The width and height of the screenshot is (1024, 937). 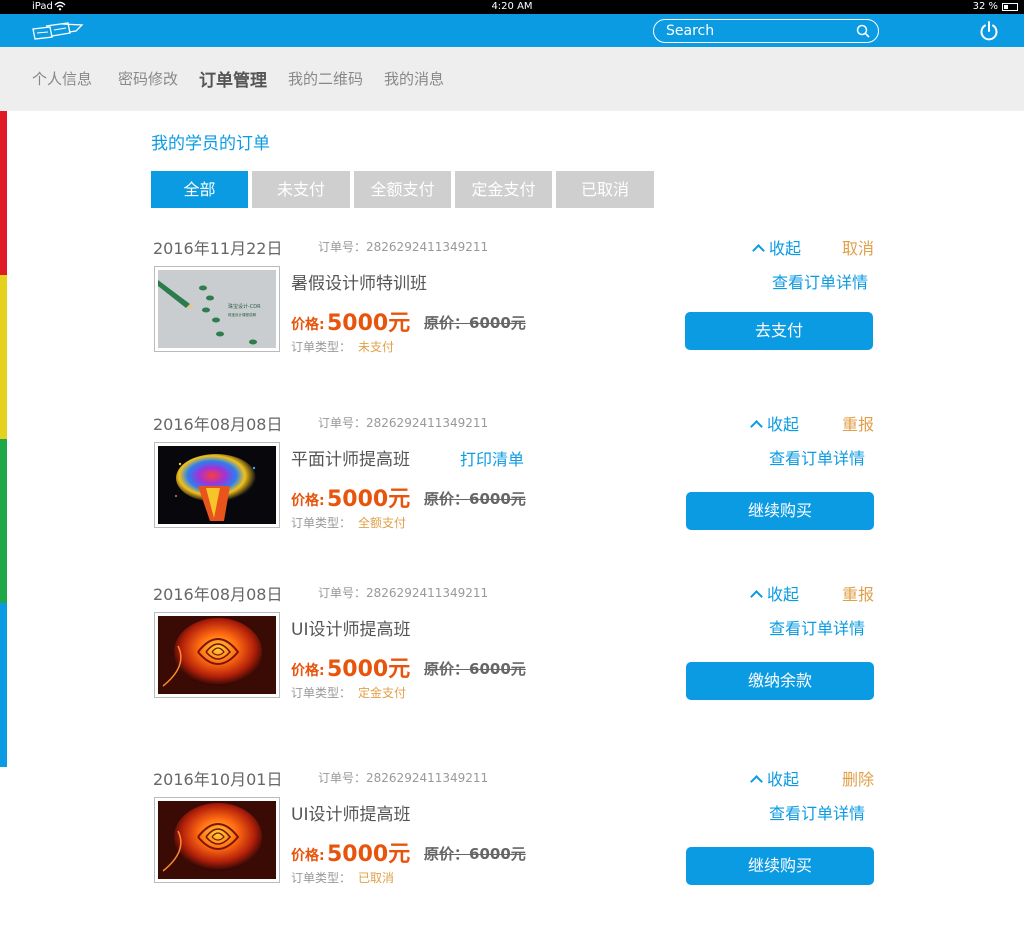 I want to click on tab-unpaid: 未支付, so click(x=301, y=189).